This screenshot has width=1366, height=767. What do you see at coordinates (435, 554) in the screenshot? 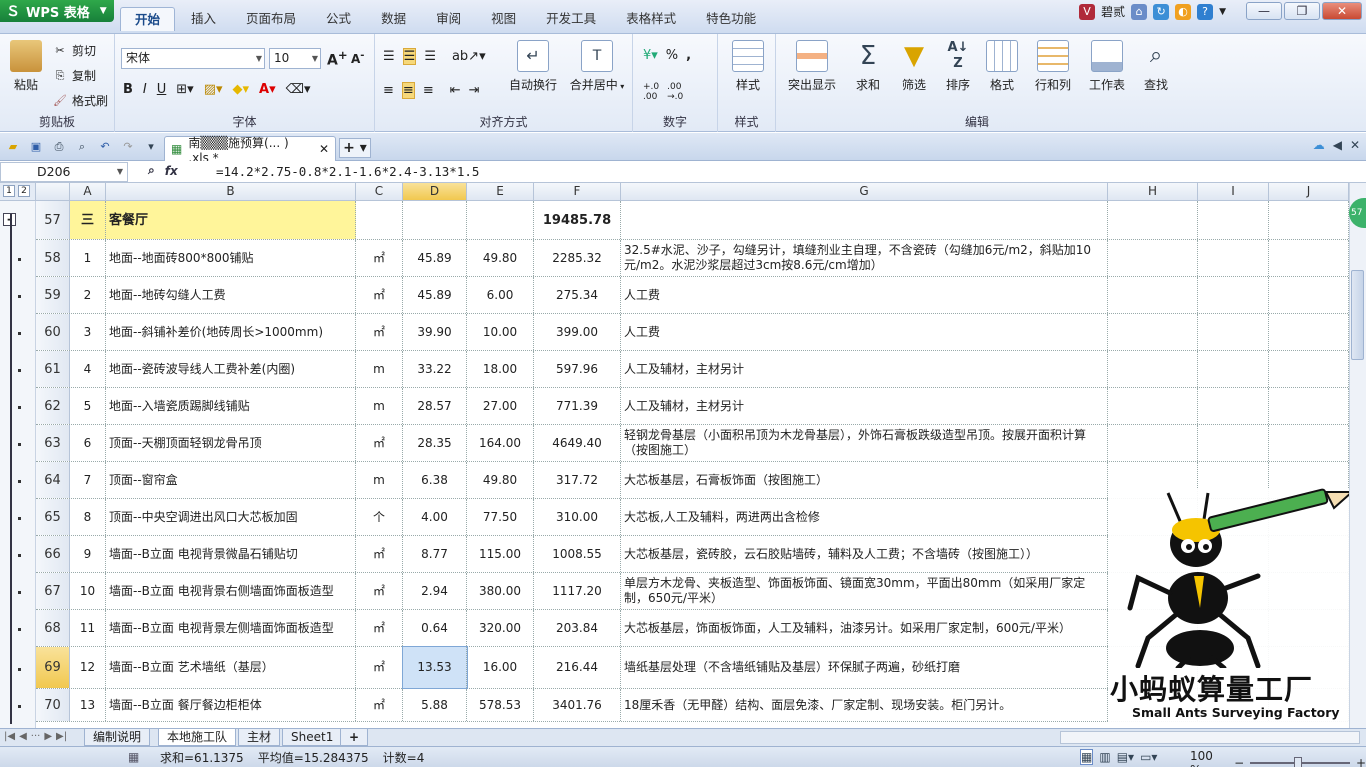
I see `cell-d: 8.77` at bounding box center [435, 554].